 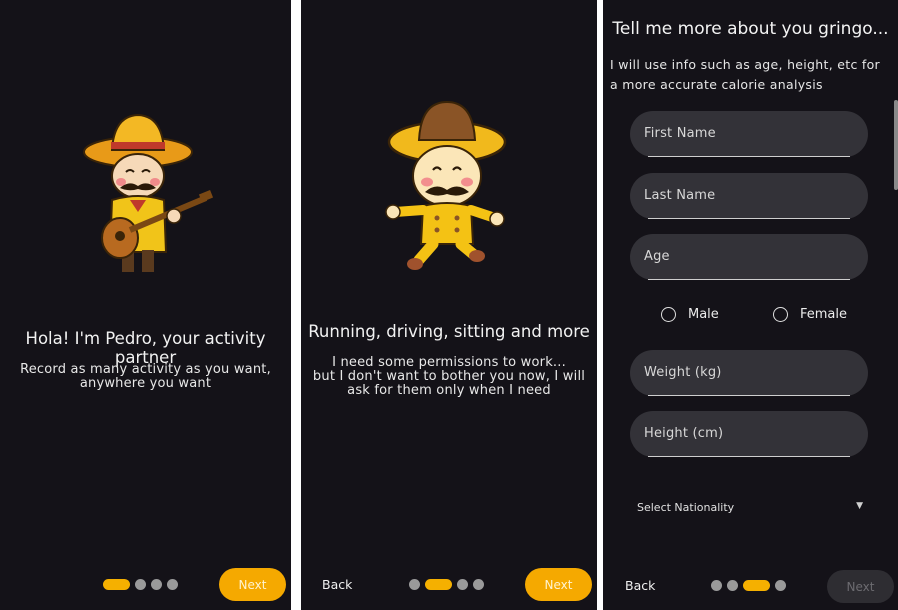 What do you see at coordinates (749, 134) in the screenshot?
I see `first-name-field: First Name` at bounding box center [749, 134].